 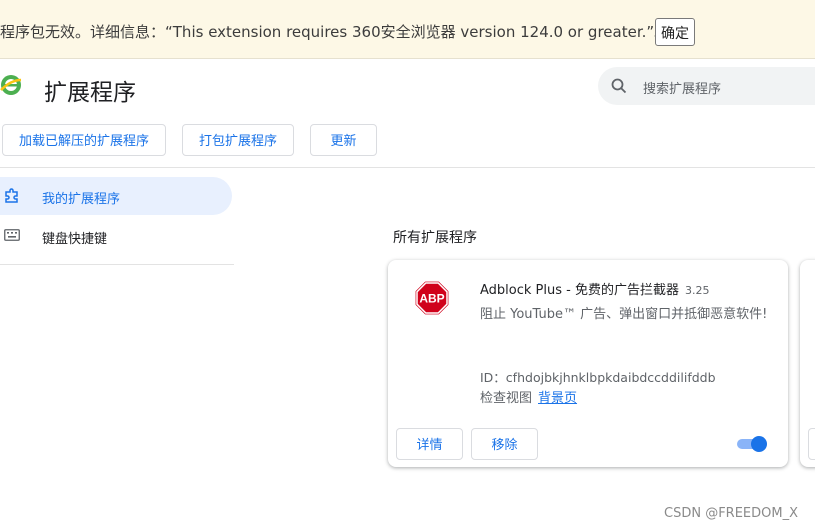 I want to click on puzzle-icon, so click(x=11, y=195).